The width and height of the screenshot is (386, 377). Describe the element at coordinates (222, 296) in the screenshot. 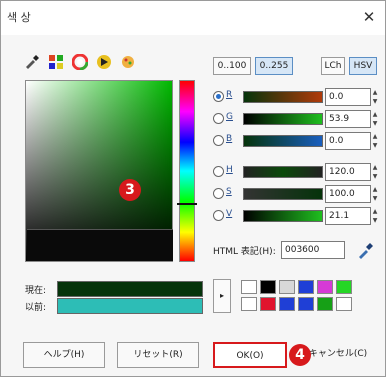

I see `palette-arrow-button: ▸` at that location.